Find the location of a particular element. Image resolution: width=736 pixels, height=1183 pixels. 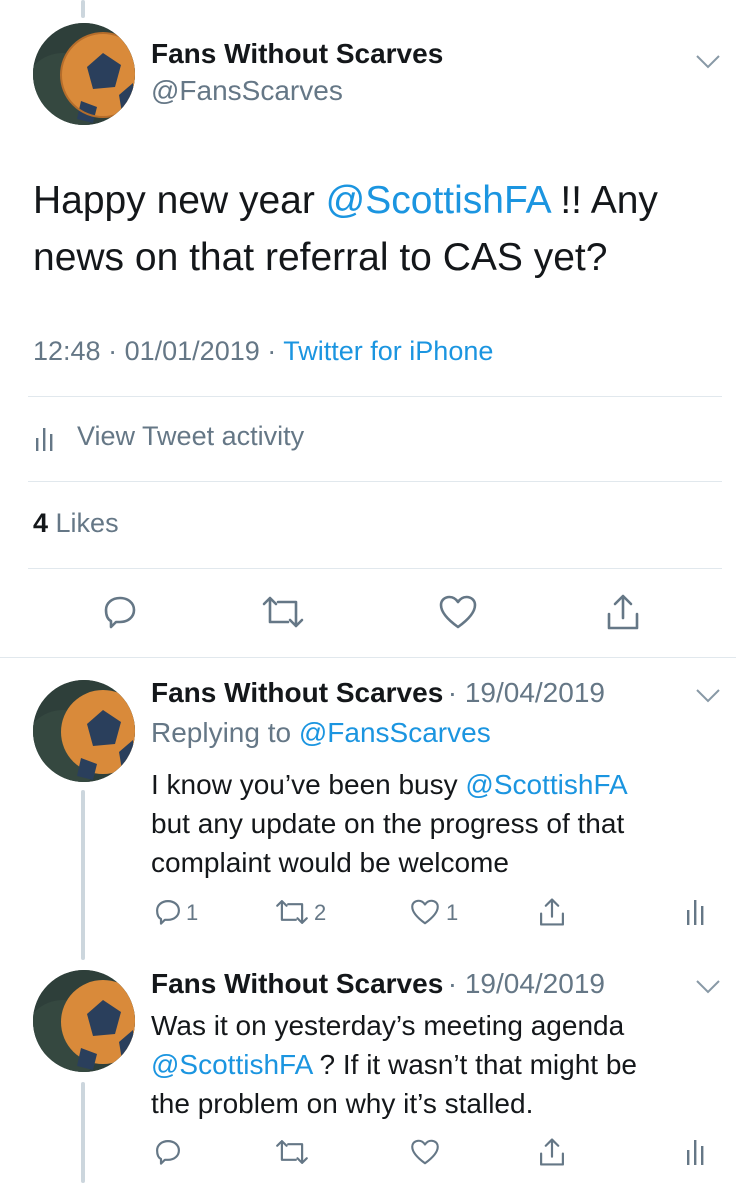

reply-action-button: 1 is located at coordinates (184, 913).